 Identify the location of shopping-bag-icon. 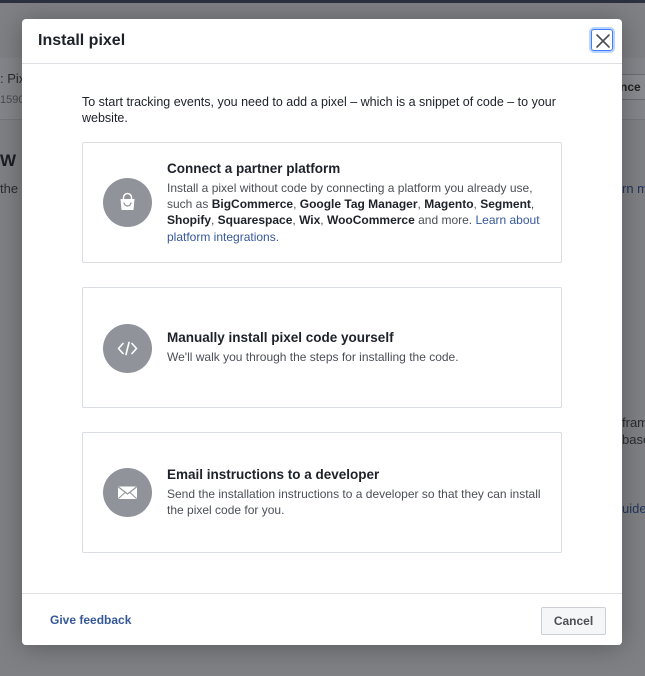
(127, 202).